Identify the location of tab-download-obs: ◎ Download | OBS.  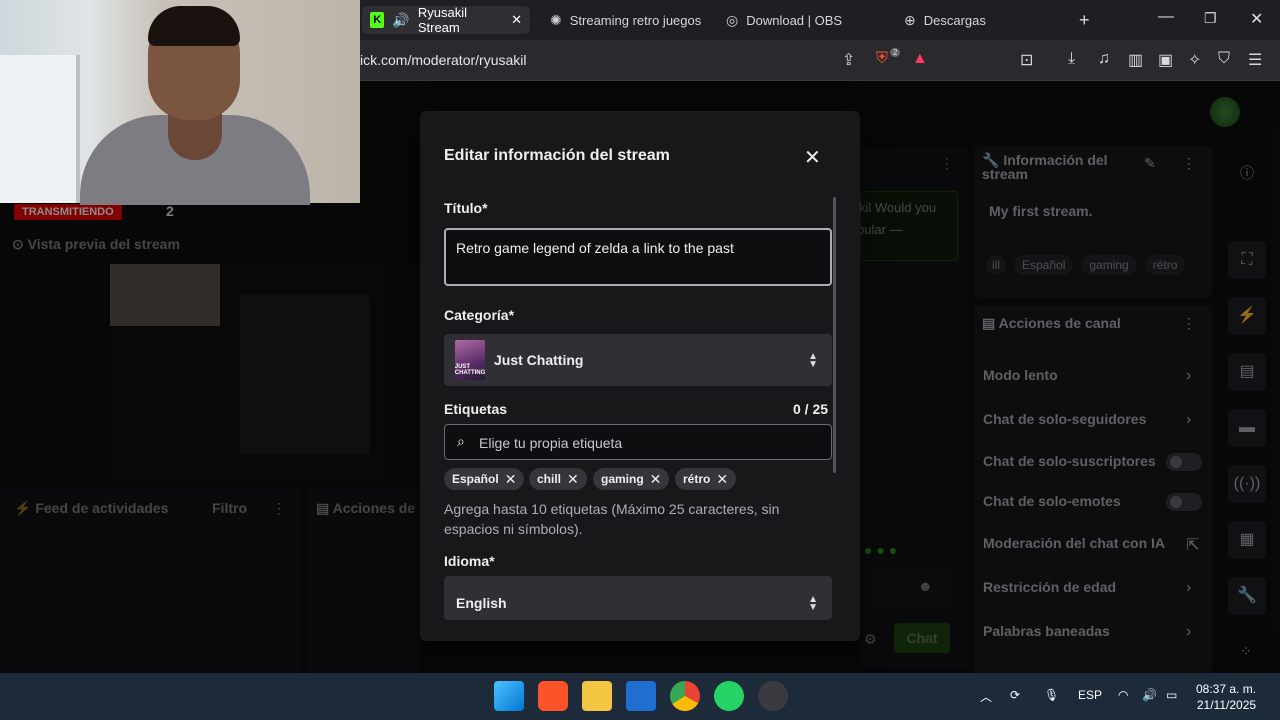
(784, 20).